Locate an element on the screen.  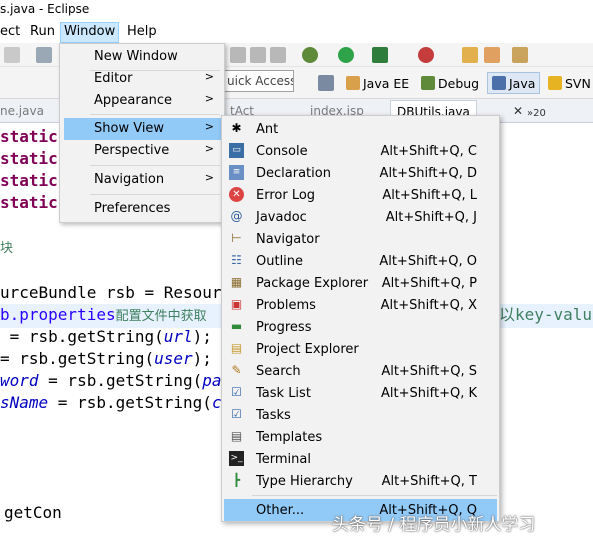
search-icon: ✎ is located at coordinates (236, 370).